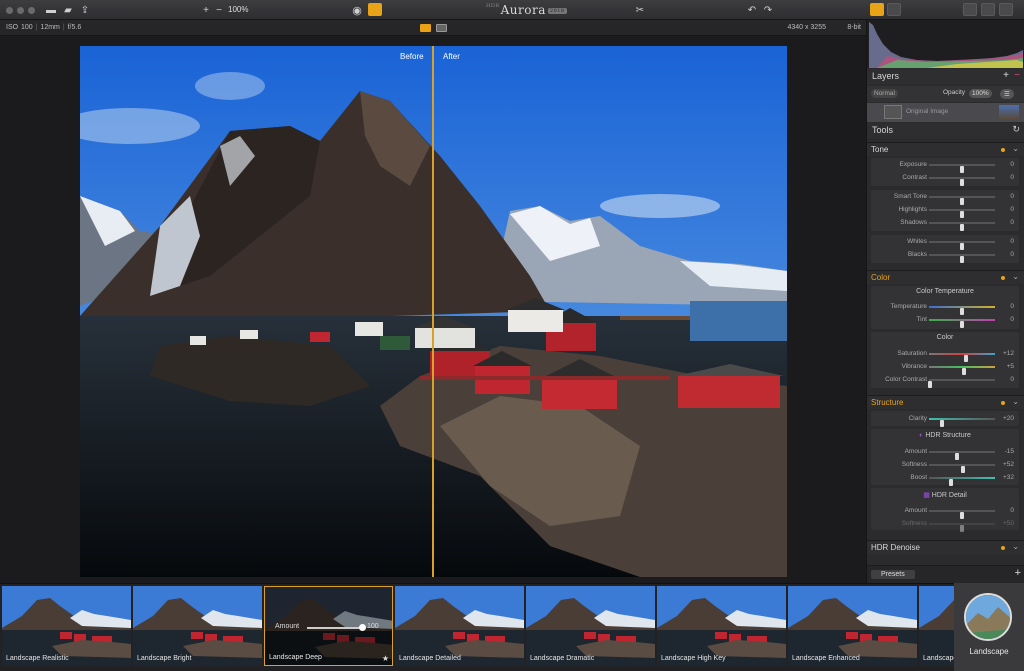 Image resolution: width=1024 pixels, height=671 pixels. Describe the element at coordinates (68, 10) in the screenshot. I see `batch-folder-icon: ▰` at that location.